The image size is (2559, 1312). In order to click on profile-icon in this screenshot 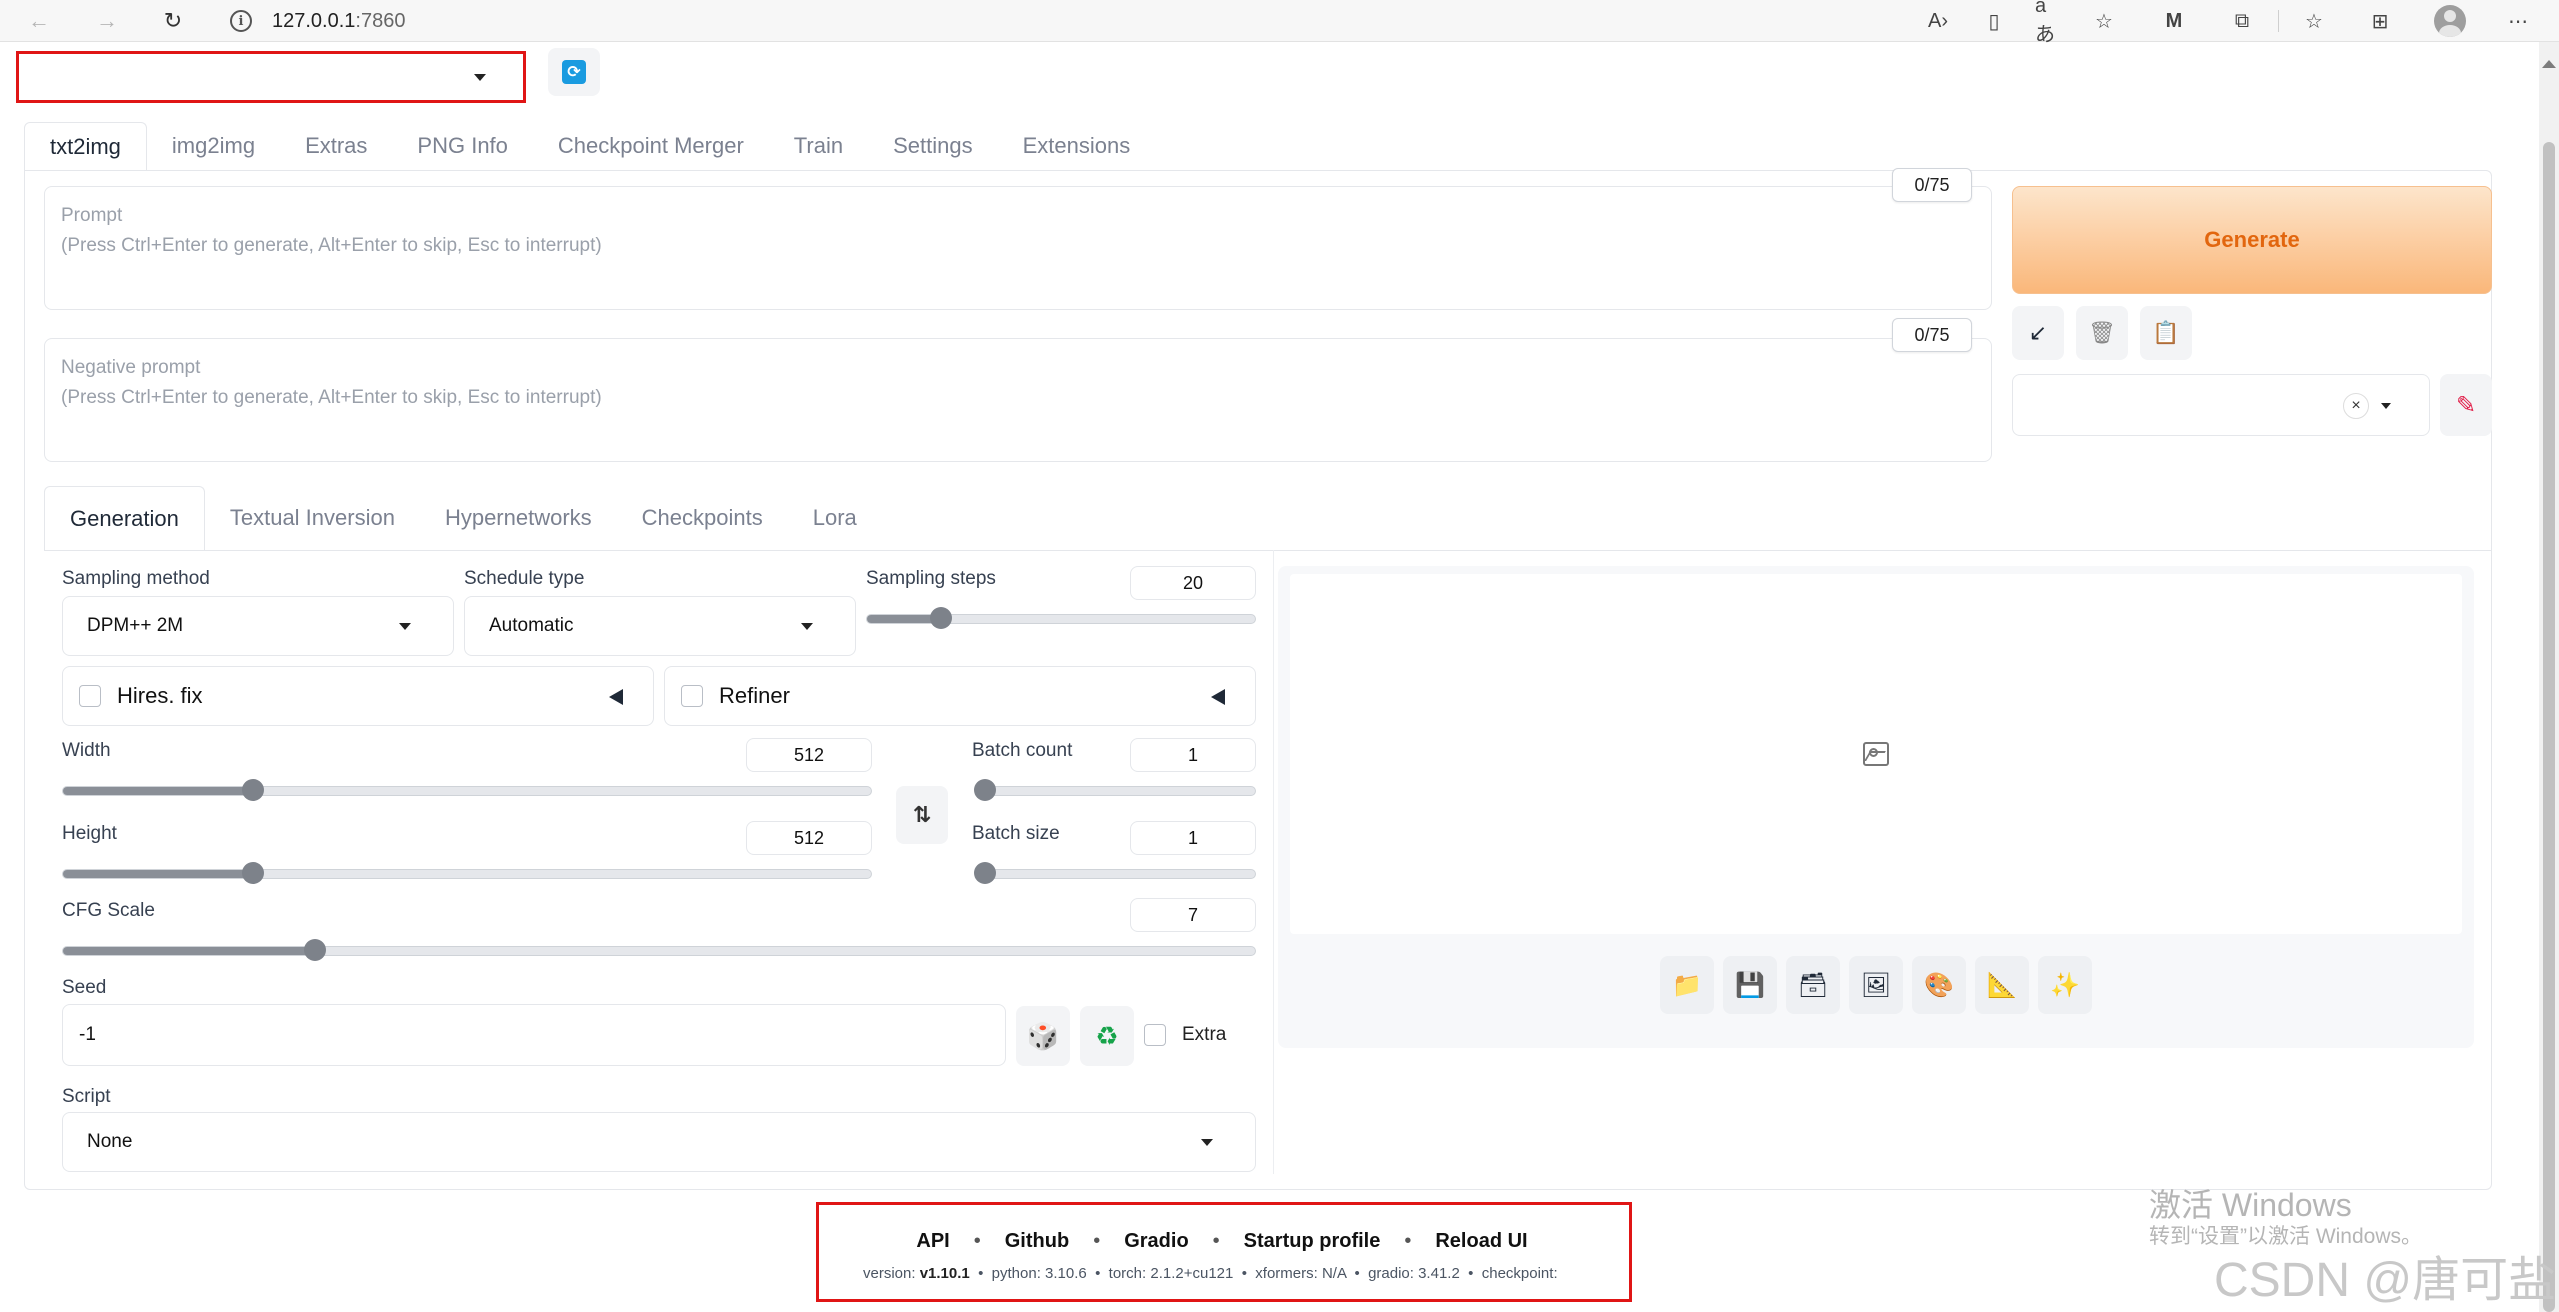, I will do `click(2450, 21)`.